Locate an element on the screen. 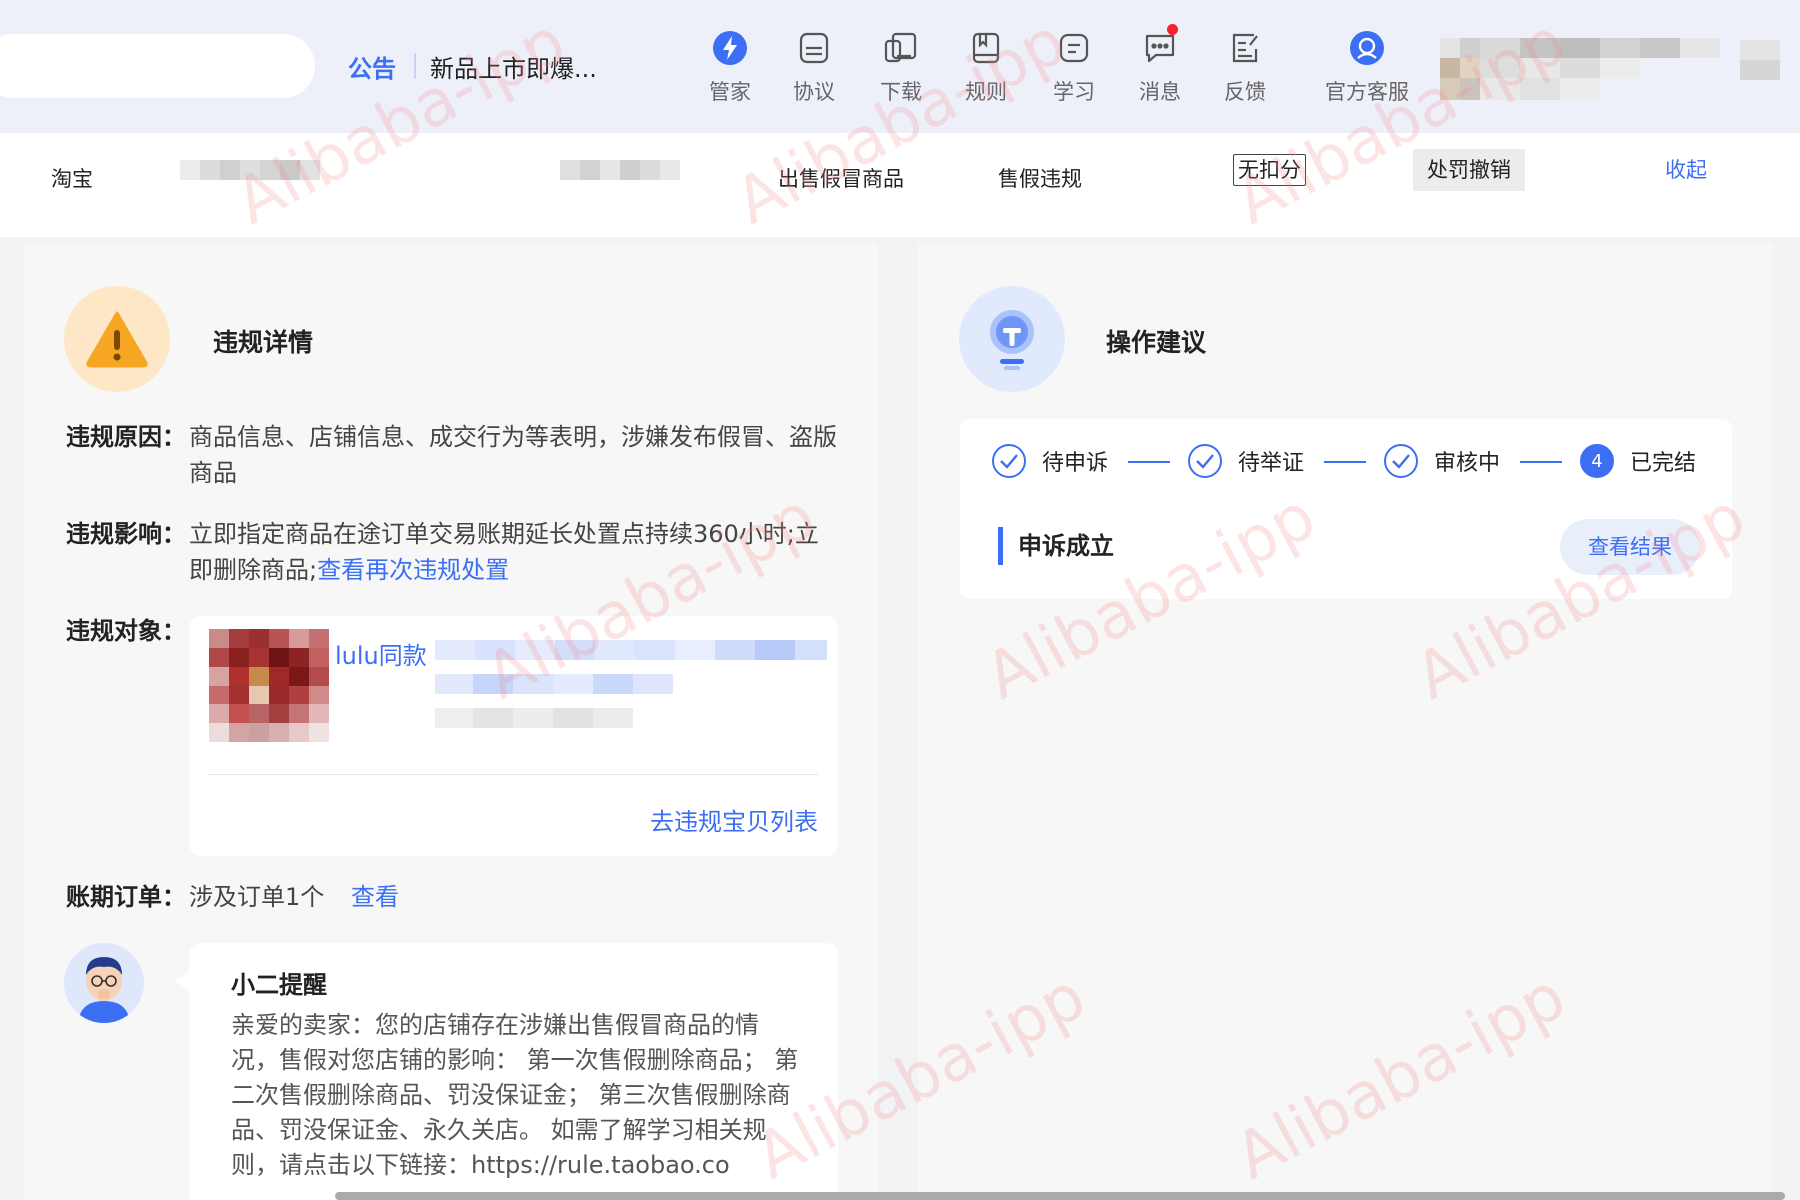 The image size is (1800, 1200). agreement-icon is located at coordinates (814, 48).